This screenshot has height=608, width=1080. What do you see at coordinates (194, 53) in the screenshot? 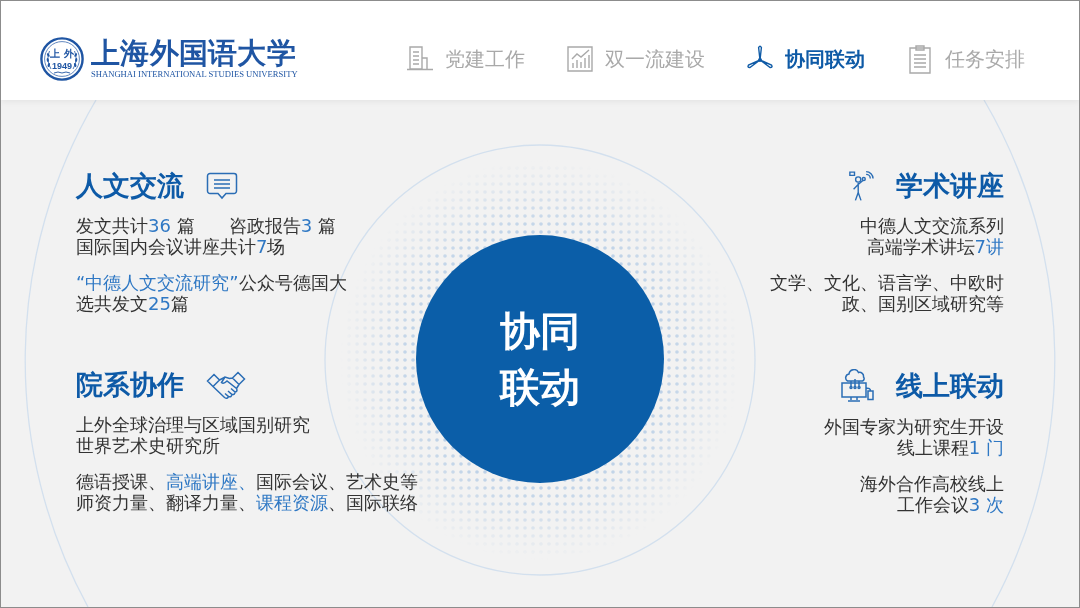
I see `university-name: 上海外国语大学` at bounding box center [194, 53].